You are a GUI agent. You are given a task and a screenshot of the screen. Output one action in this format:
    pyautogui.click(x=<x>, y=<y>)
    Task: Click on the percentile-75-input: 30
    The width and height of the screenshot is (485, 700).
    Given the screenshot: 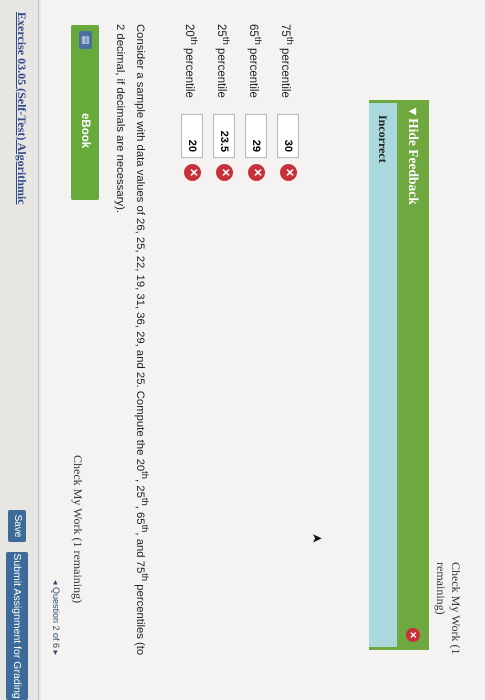 What is the action you would take?
    pyautogui.click(x=288, y=136)
    